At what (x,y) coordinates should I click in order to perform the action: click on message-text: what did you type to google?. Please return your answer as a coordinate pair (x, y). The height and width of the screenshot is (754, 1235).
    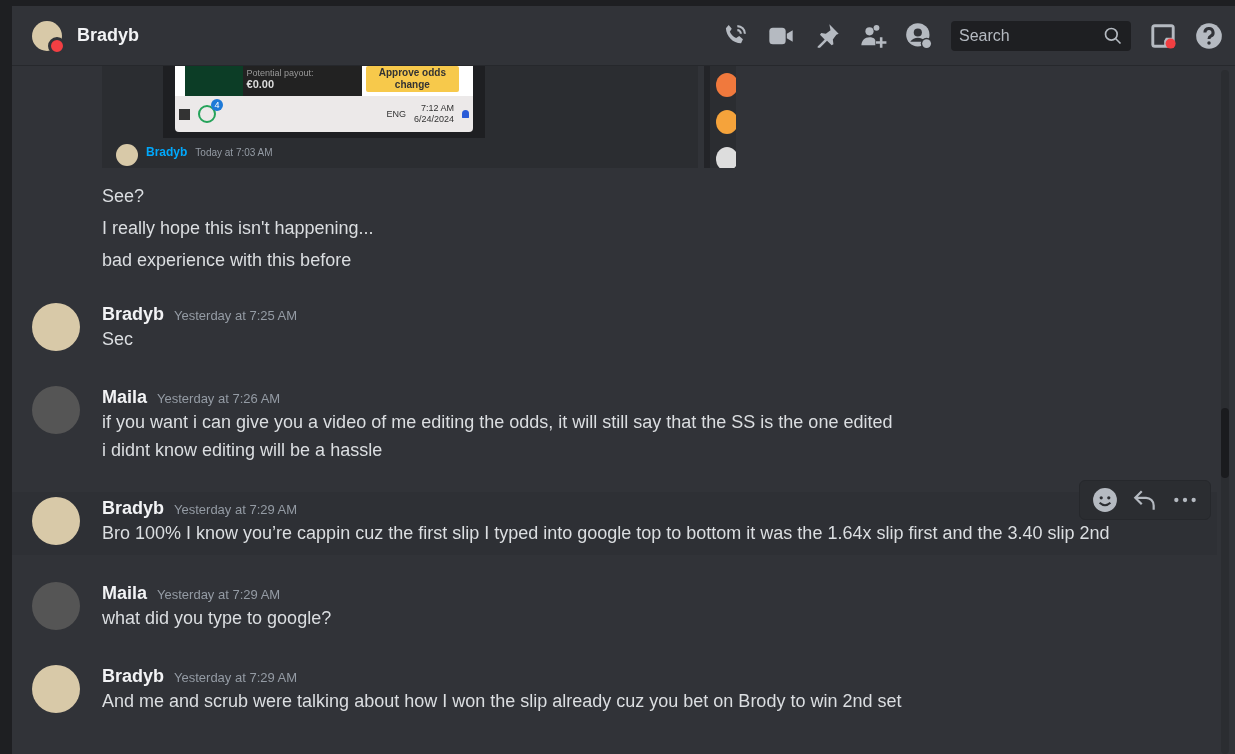
    Looking at the image, I should click on (217, 618).